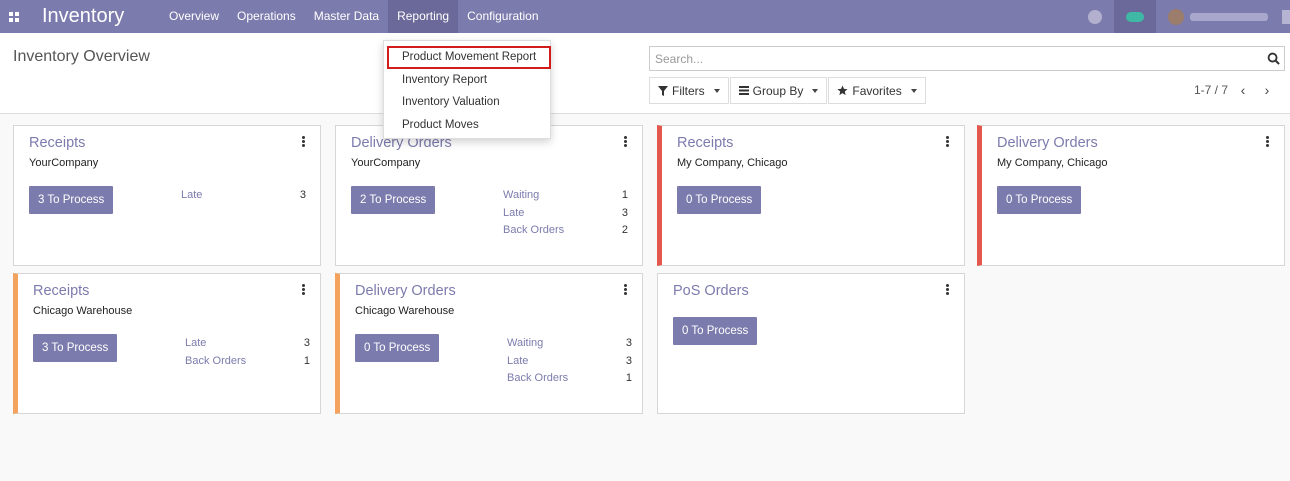 This screenshot has width=1290, height=481. What do you see at coordinates (565, 233) in the screenshot?
I see `stat-row: Back Orders 2` at bounding box center [565, 233].